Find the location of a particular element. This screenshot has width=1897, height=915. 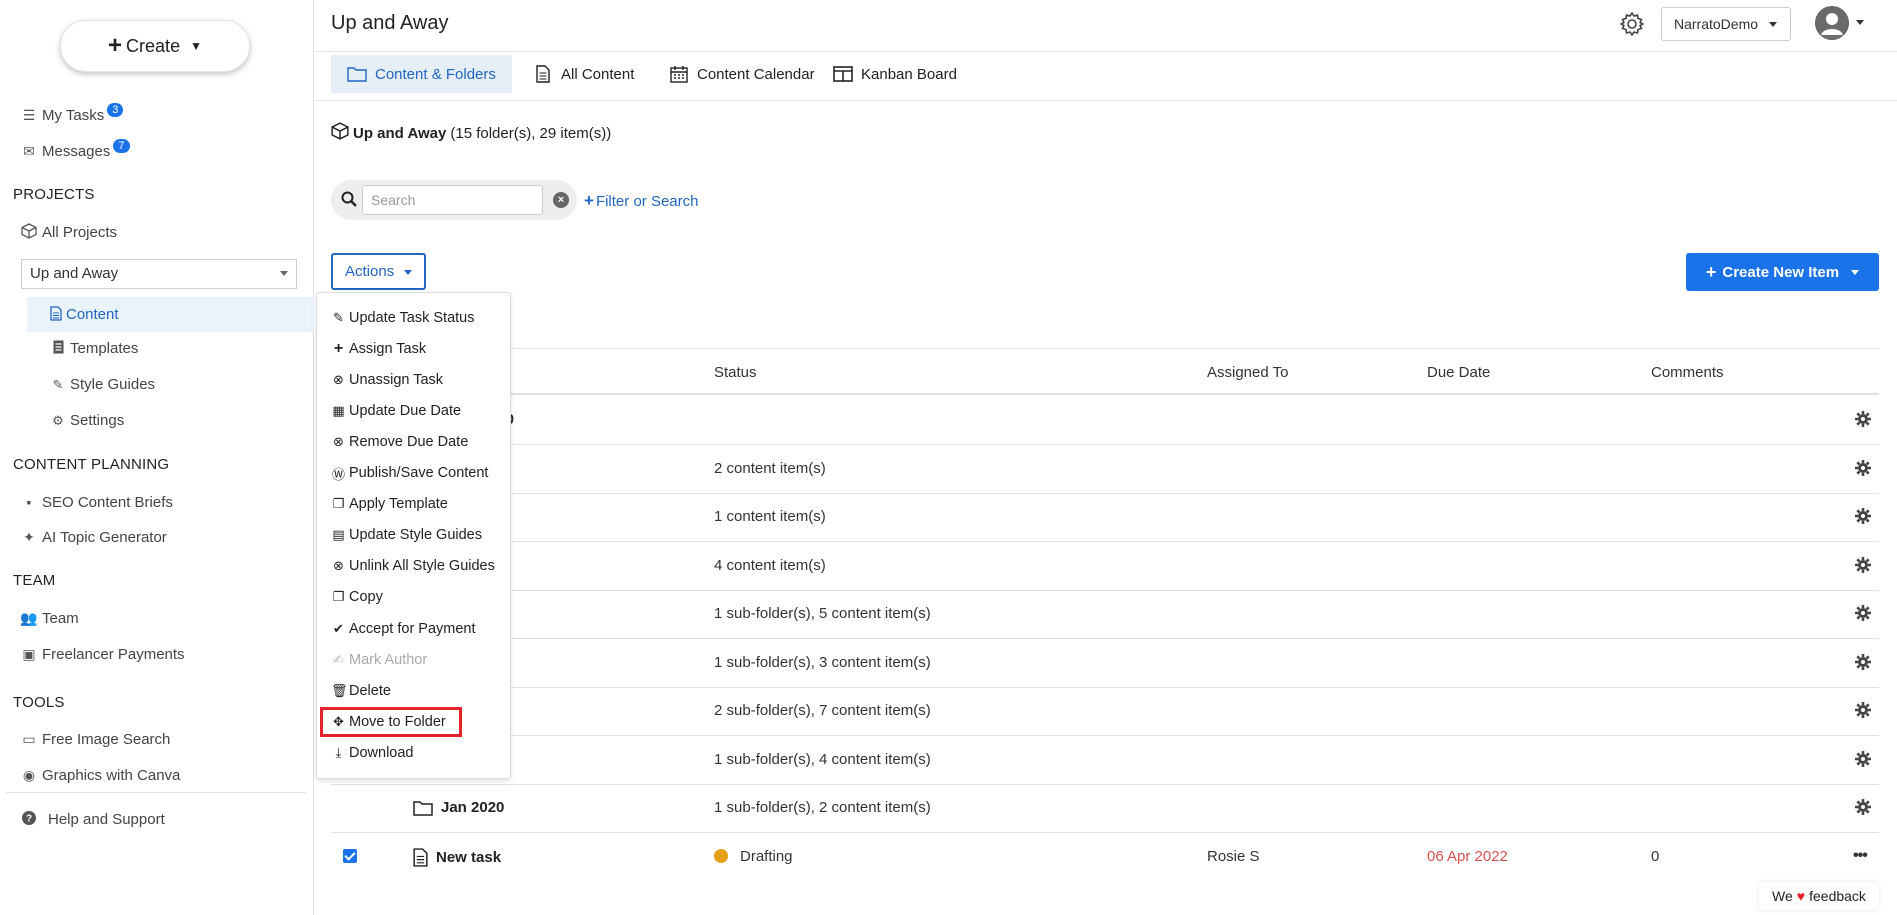

table-row: 2 content item(s) is located at coordinates (1105, 469).